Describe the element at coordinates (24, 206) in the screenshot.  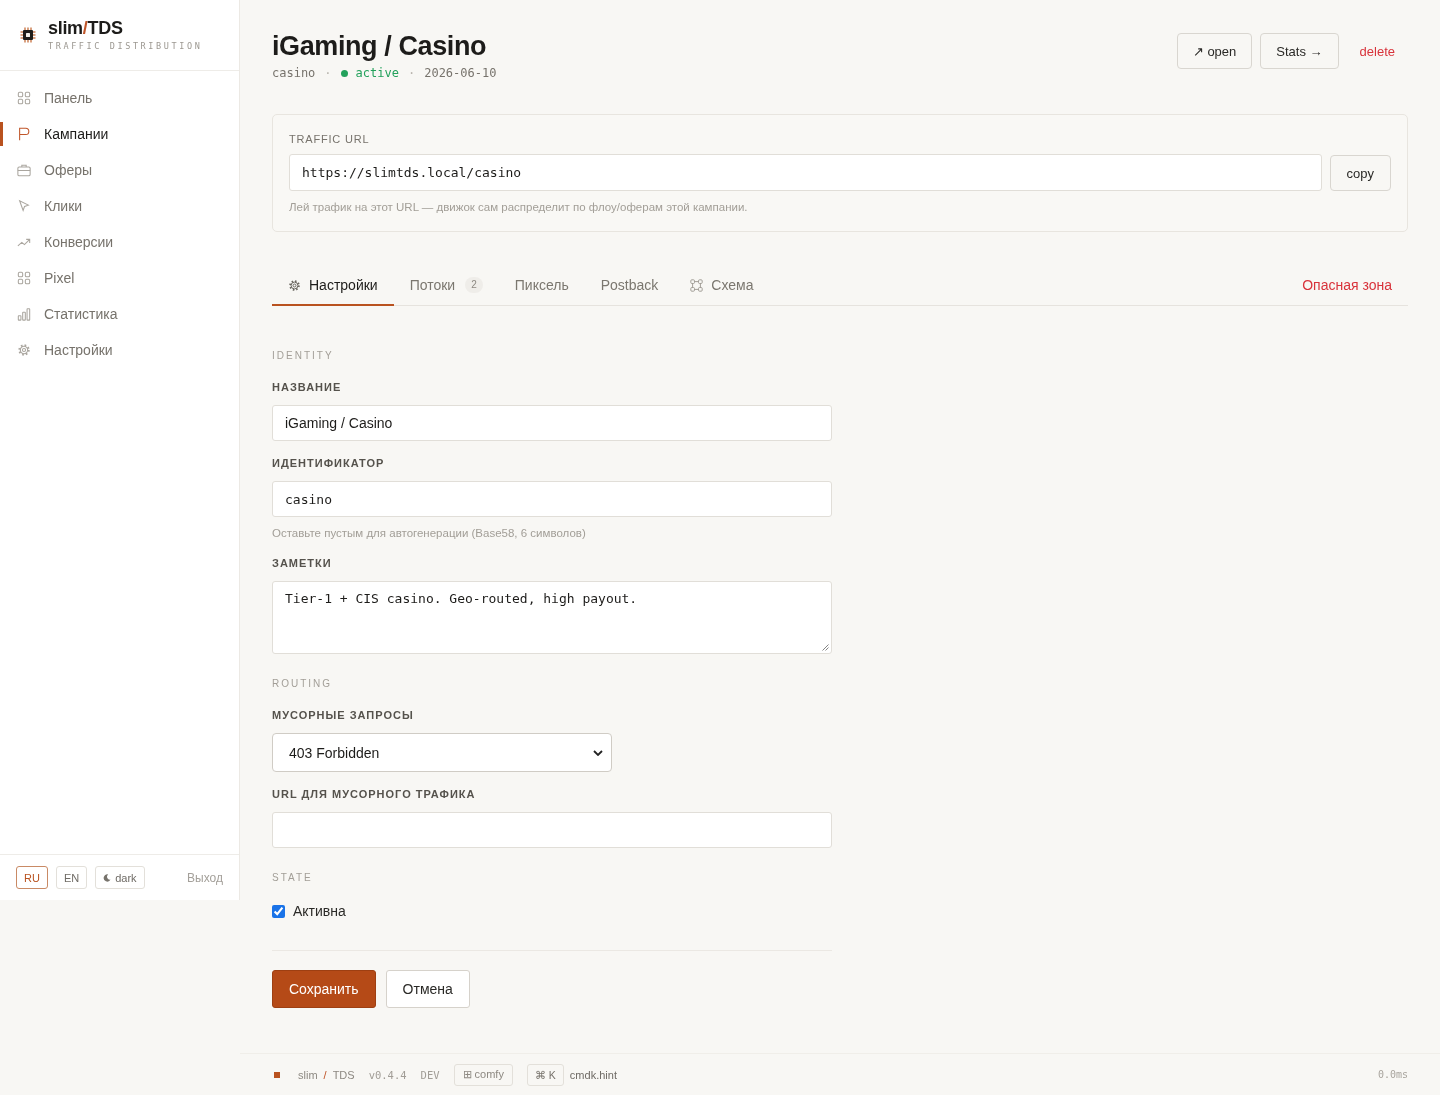
I see `cursor-icon` at that location.